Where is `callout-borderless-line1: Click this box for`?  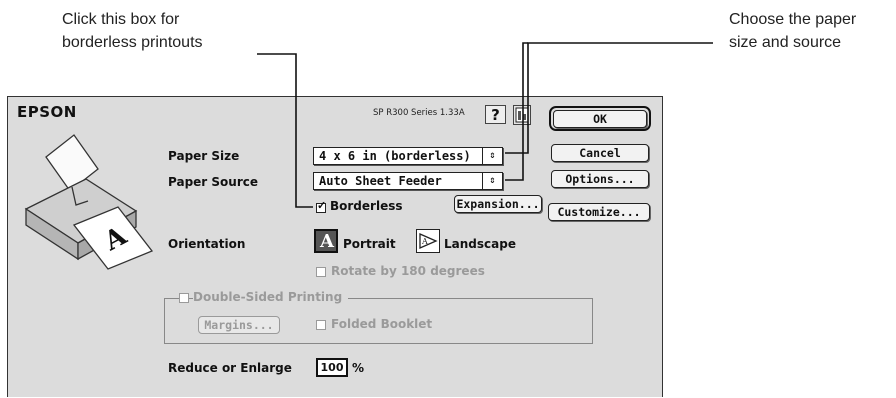 callout-borderless-line1: Click this box for is located at coordinates (121, 19).